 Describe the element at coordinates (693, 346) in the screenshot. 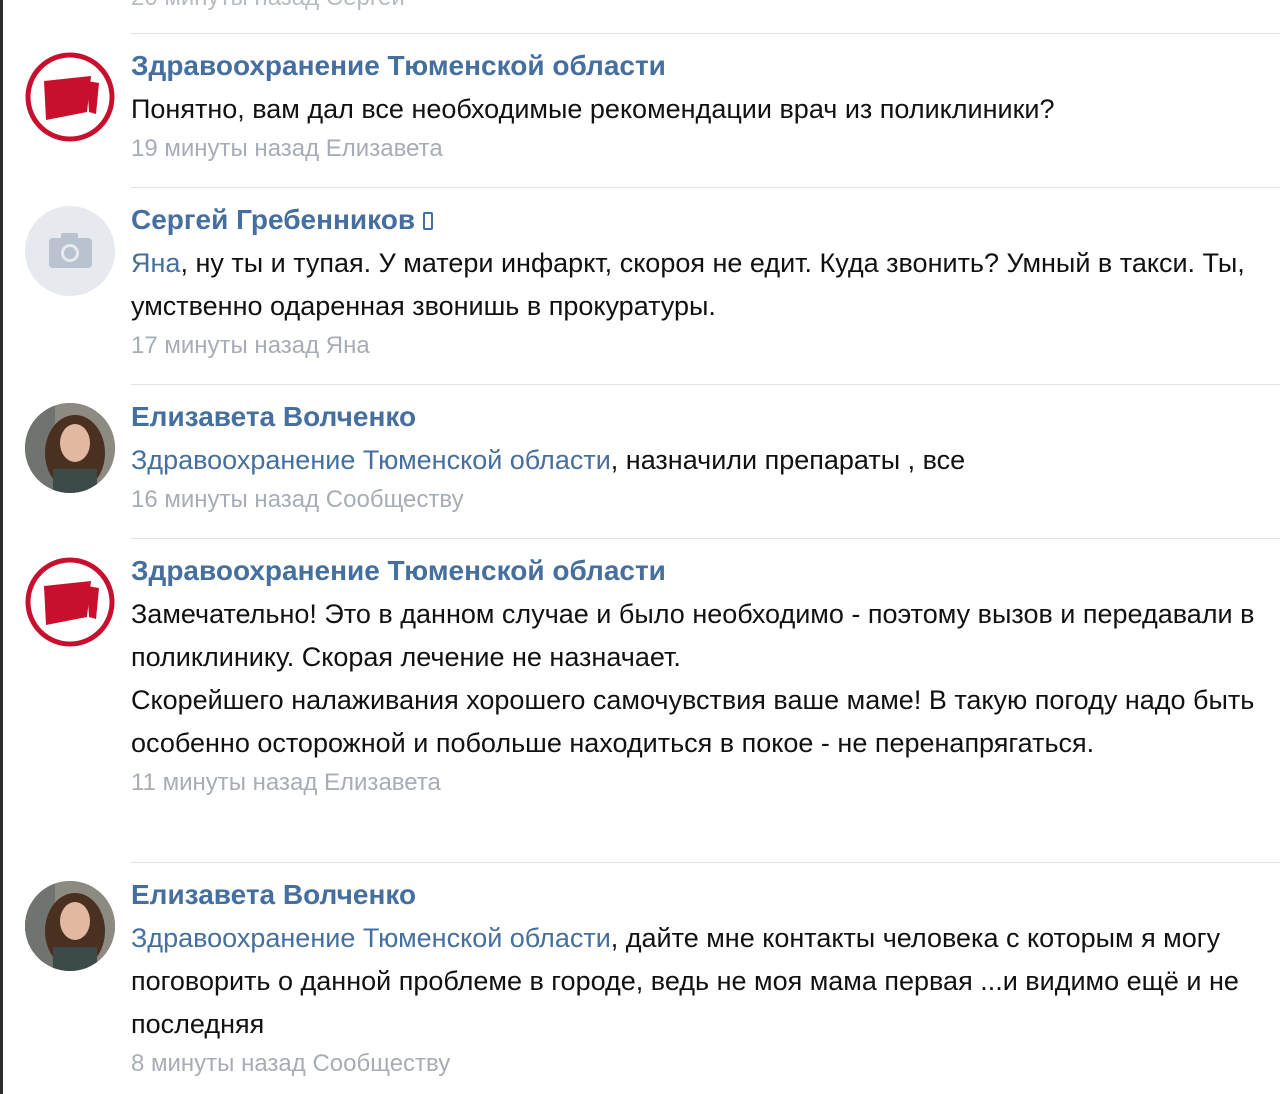

I see `comment-meta: 17 минуты назад Яна` at that location.